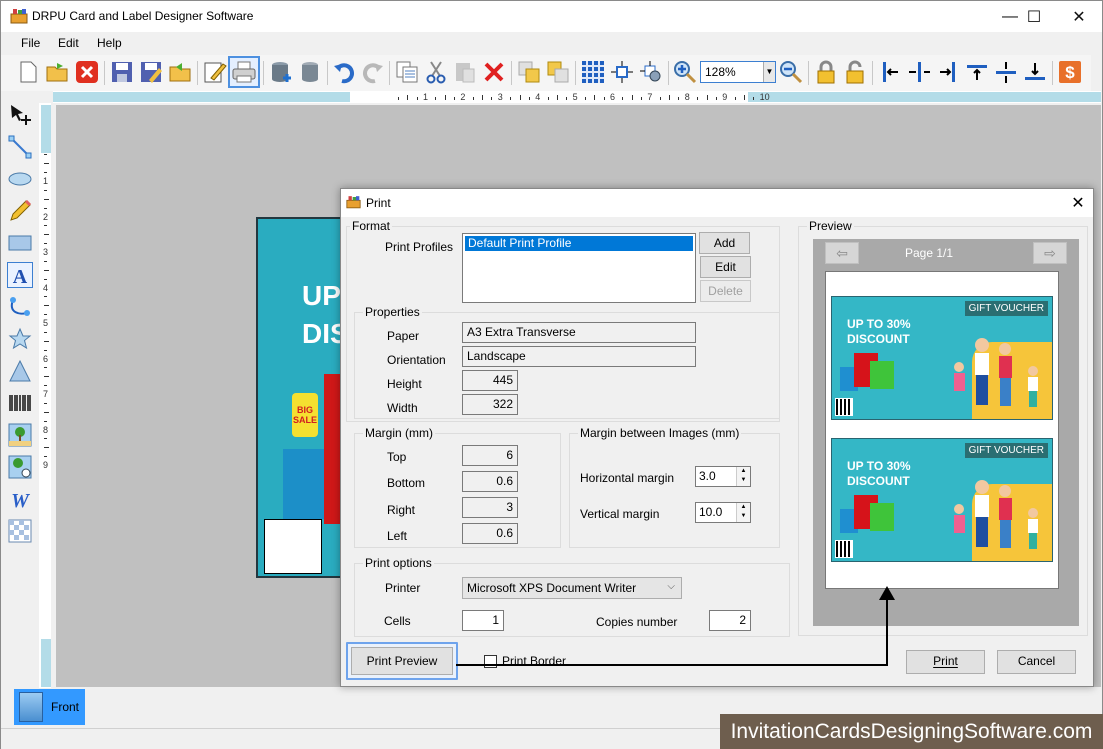  What do you see at coordinates (494, 72) in the screenshot?
I see `delete-button` at bounding box center [494, 72].